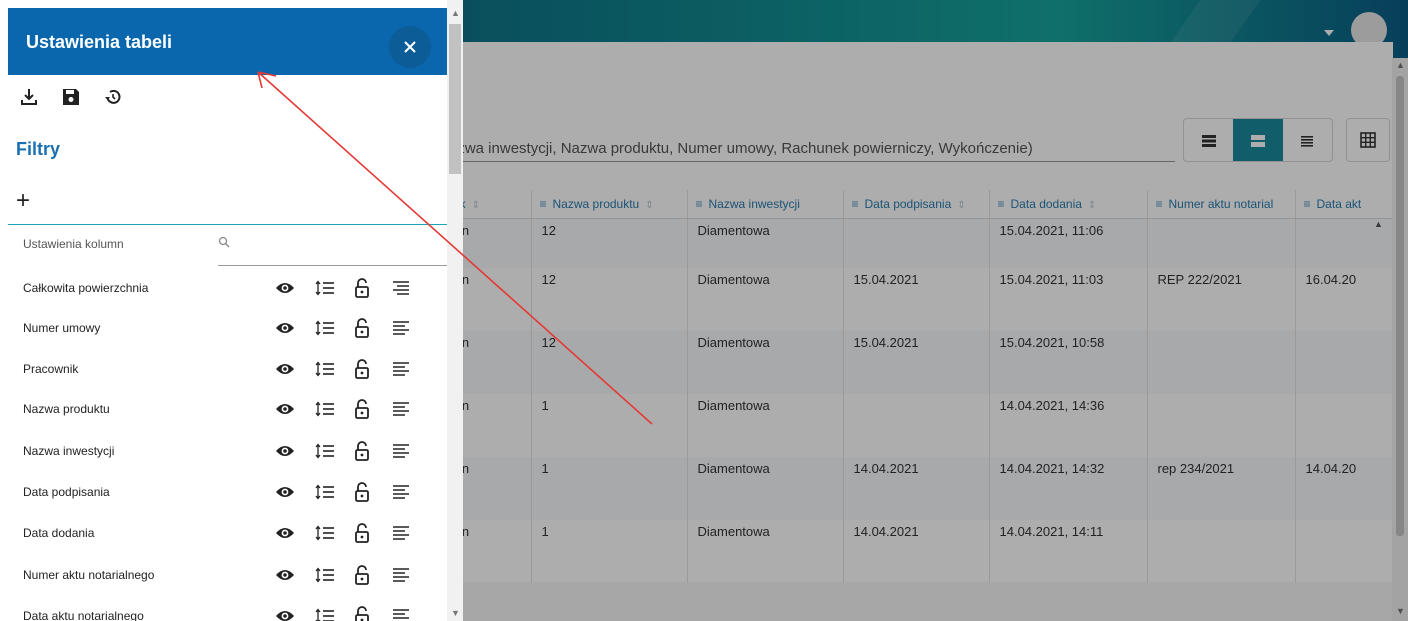 Image resolution: width=1408 pixels, height=621 pixels. Describe the element at coordinates (223, 575) in the screenshot. I see `column-settings-row: Numer aktu notarialnego` at that location.